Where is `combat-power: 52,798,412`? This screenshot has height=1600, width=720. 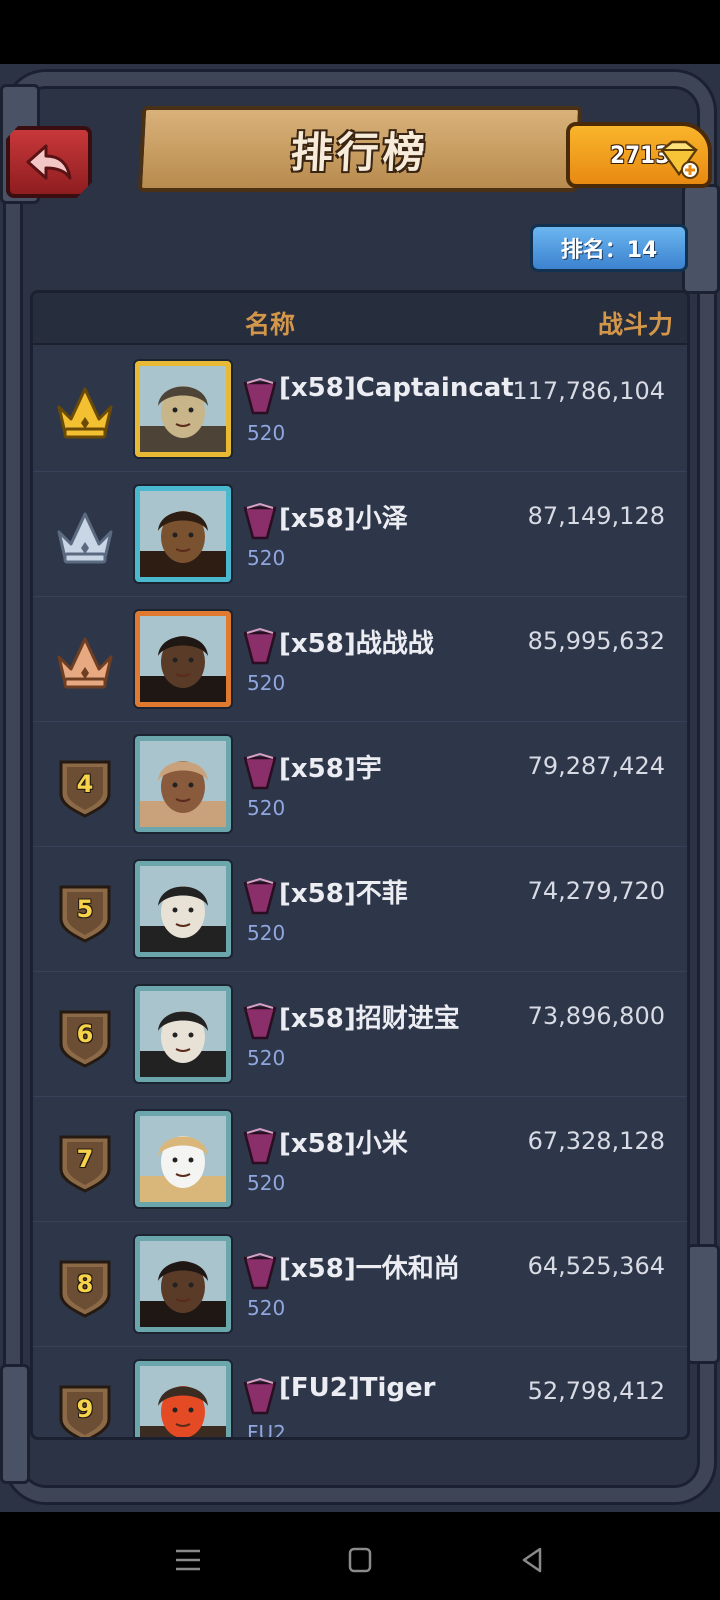 combat-power: 52,798,412 is located at coordinates (596, 1391).